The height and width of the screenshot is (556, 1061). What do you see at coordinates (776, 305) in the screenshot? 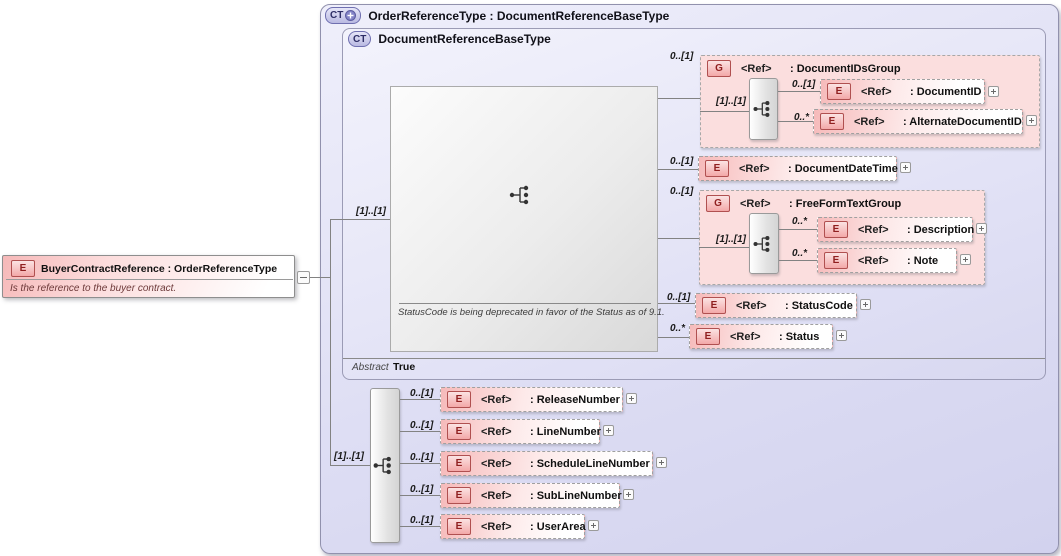
I see `element-statuscode: E <Ref> : StatusCode` at bounding box center [776, 305].